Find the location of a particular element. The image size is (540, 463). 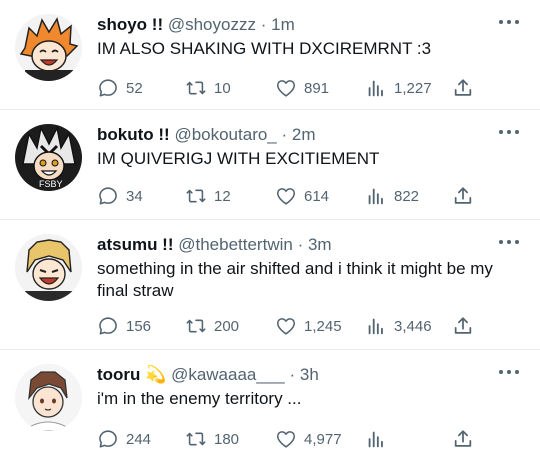

view-count: 1,227 is located at coordinates (413, 88).